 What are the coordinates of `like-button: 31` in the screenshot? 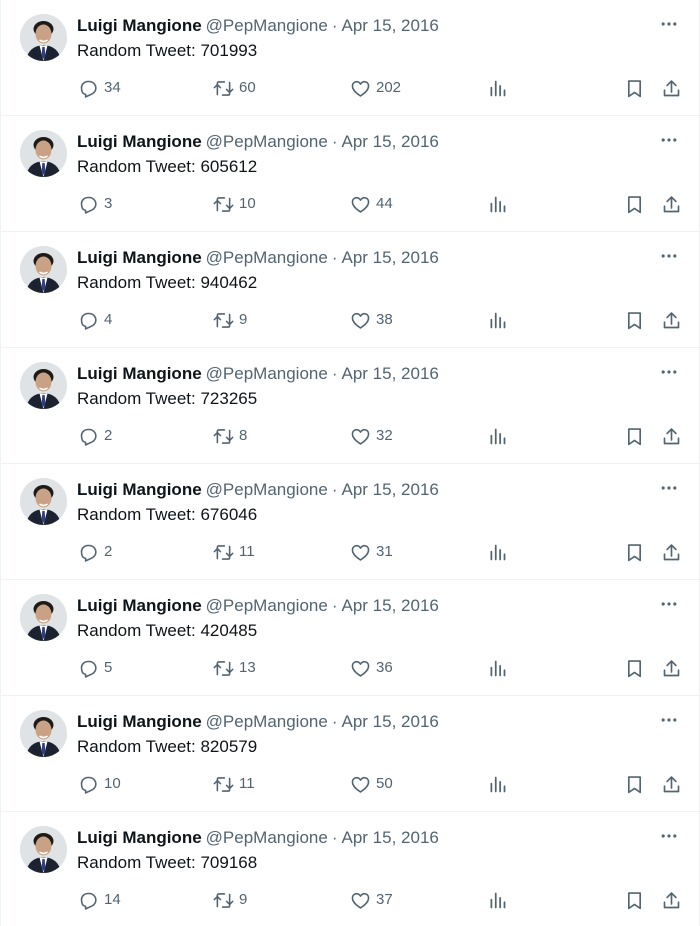 It's located at (371, 552).